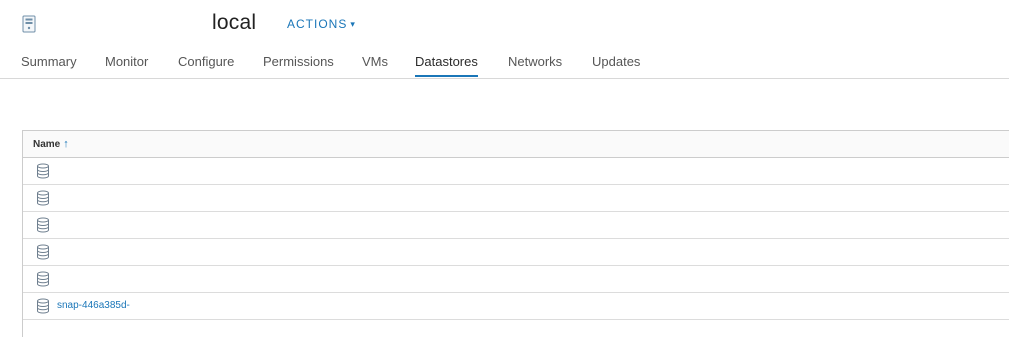  What do you see at coordinates (126, 24) in the screenshot?
I see `host-name-redaction` at bounding box center [126, 24].